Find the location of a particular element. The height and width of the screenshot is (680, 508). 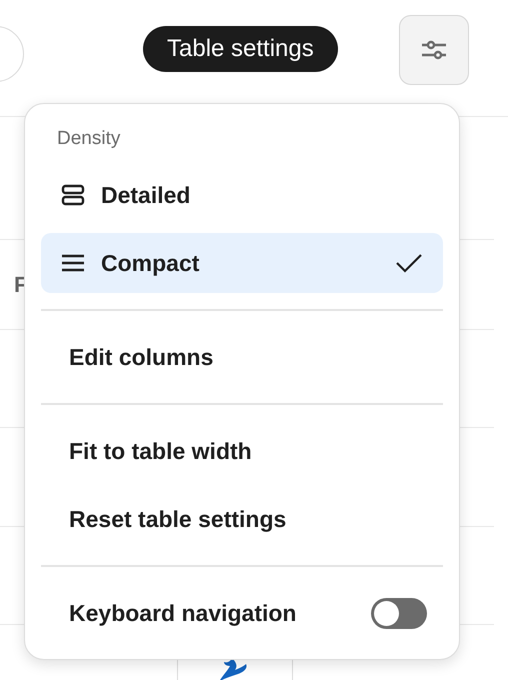

two-rows-icon is located at coordinates (73, 195).